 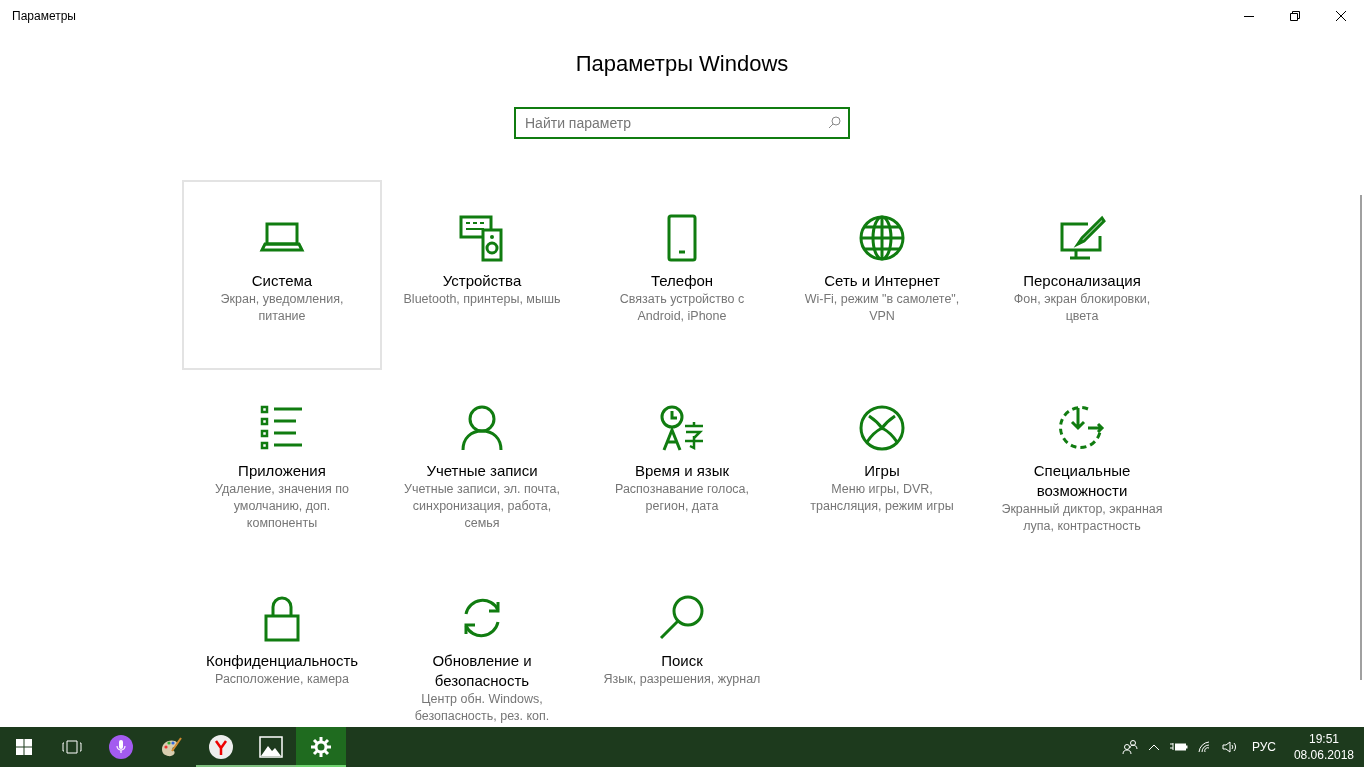 I want to click on scrollbar, so click(x=1361, y=437).